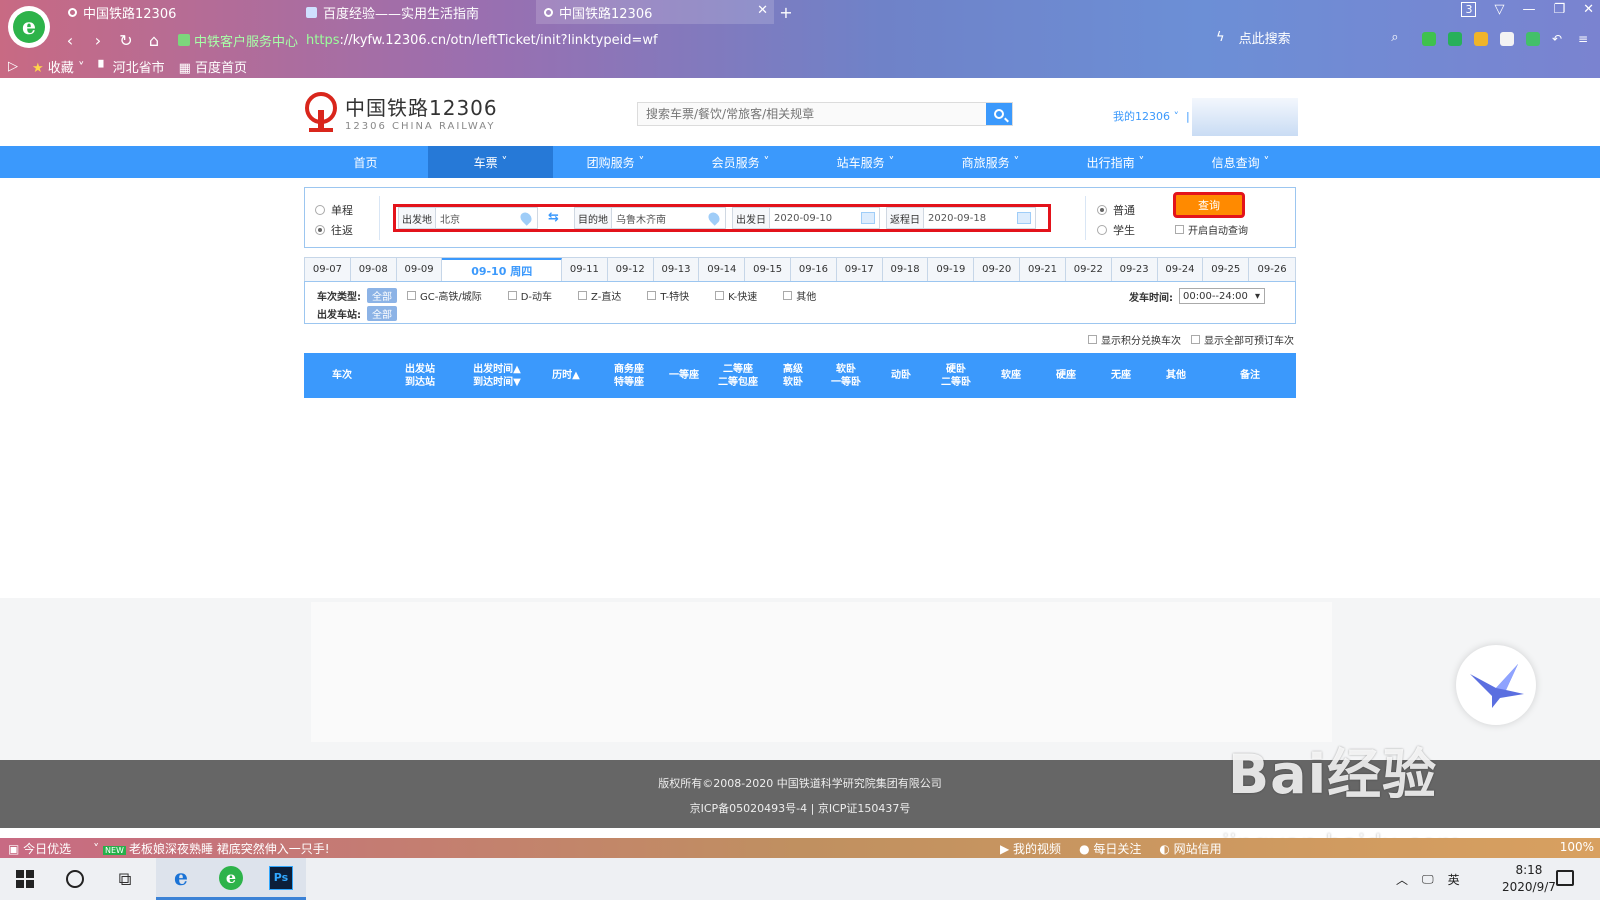  Describe the element at coordinates (786, 12) in the screenshot. I see `new-tab-button: +` at that location.